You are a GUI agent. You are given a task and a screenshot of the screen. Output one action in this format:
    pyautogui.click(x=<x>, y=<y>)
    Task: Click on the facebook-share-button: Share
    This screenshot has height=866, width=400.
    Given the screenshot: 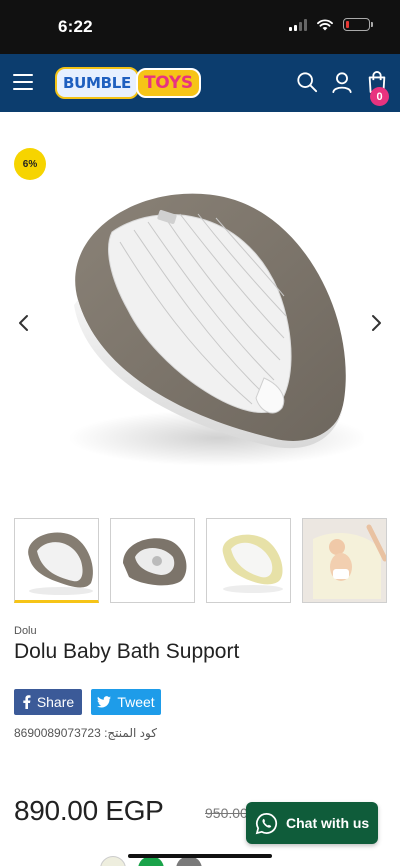 What is the action you would take?
    pyautogui.click(x=48, y=702)
    